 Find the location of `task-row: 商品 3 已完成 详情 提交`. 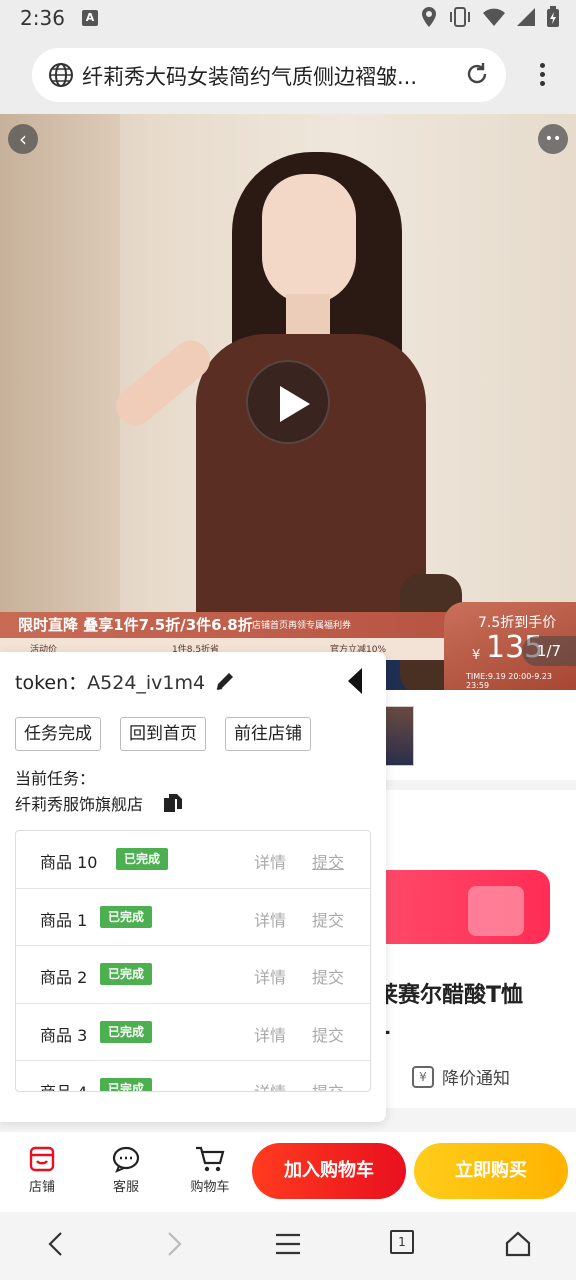

task-row: 商品 3 已完成 详情 提交 is located at coordinates (193, 1032).